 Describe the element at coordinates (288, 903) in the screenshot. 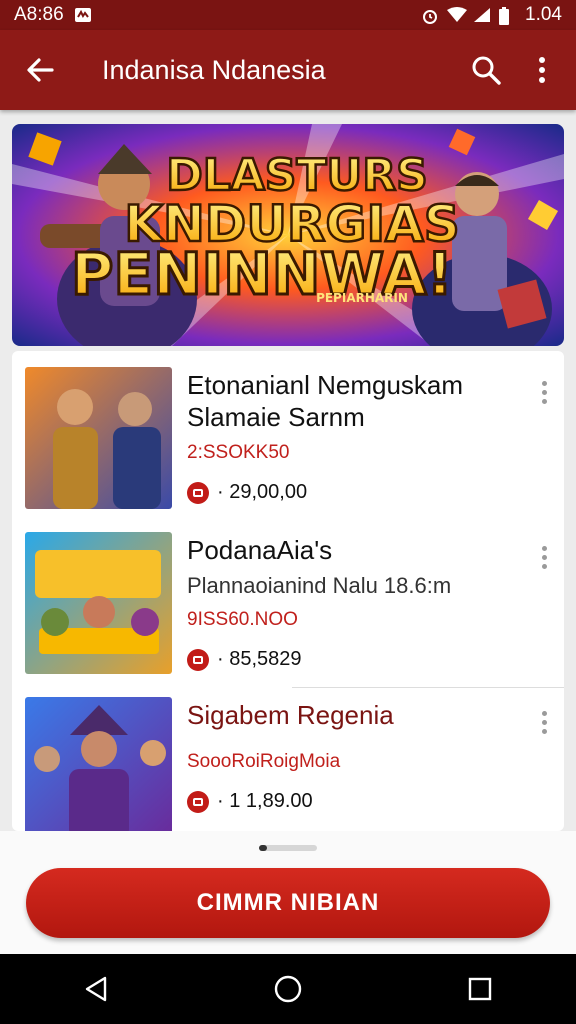

I see `primary-action-button: CIMMR NIBIAN` at that location.